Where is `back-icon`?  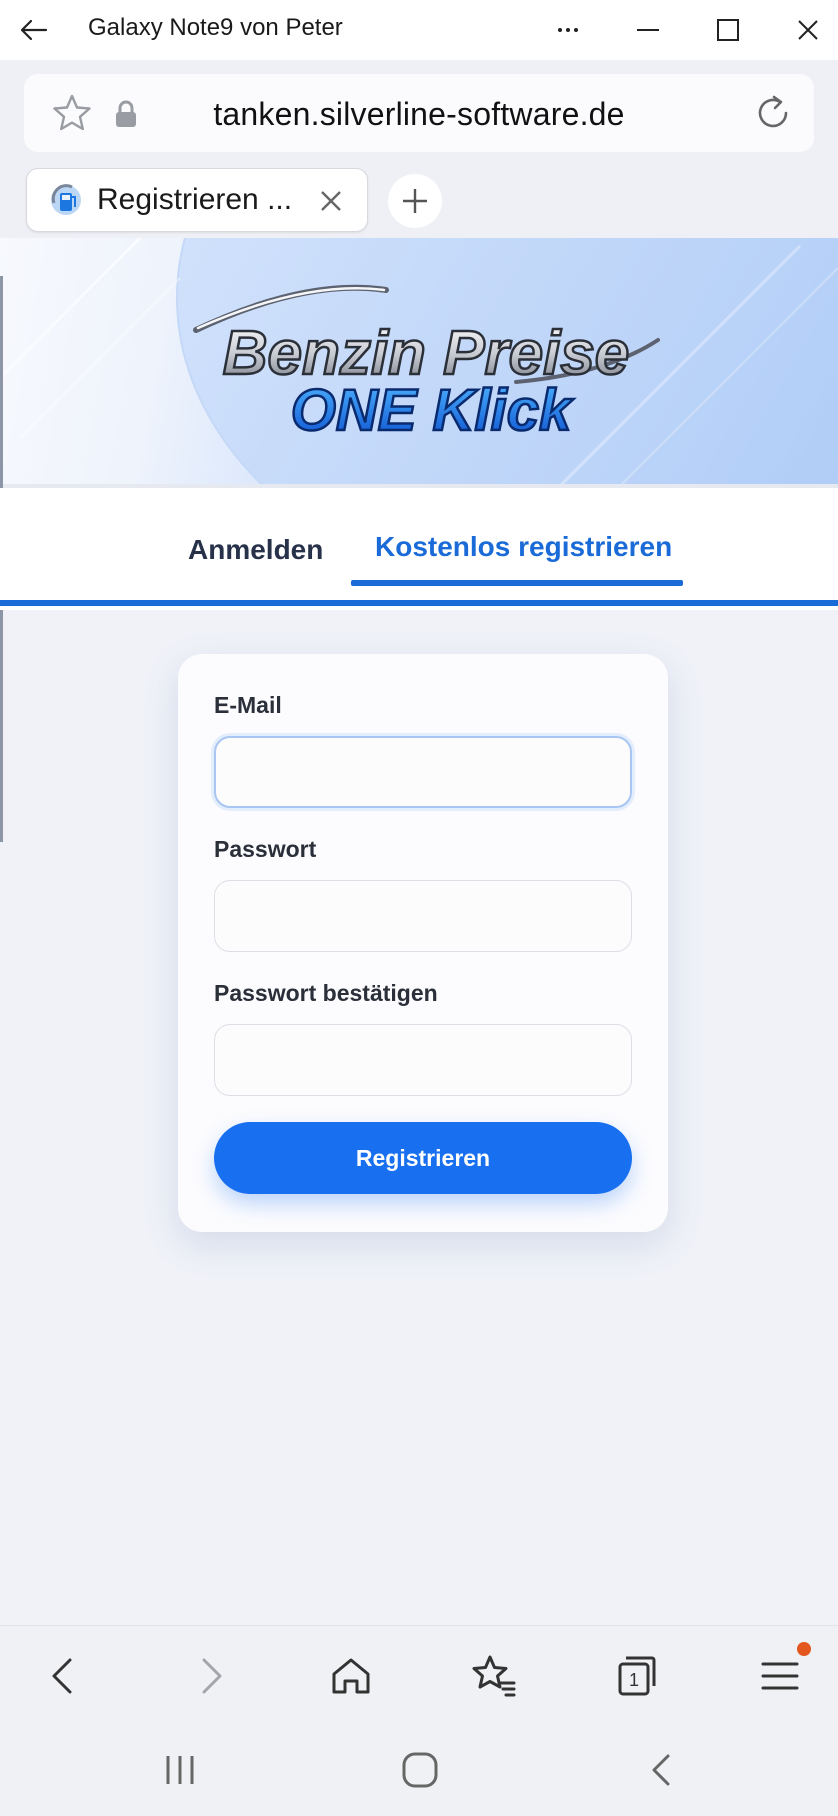 back-icon is located at coordinates (64, 1676).